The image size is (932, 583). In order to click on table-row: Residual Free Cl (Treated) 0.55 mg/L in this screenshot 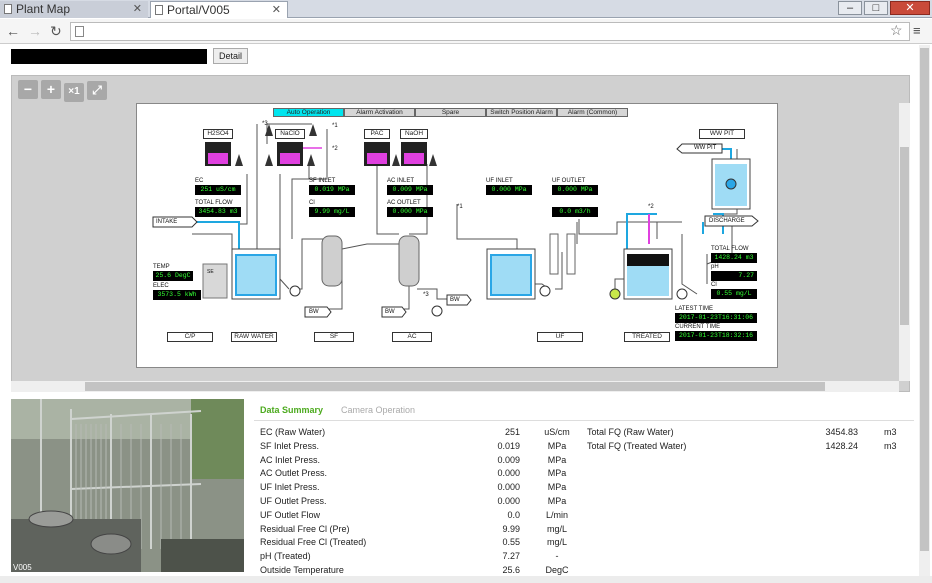, I will do `click(425, 542)`.